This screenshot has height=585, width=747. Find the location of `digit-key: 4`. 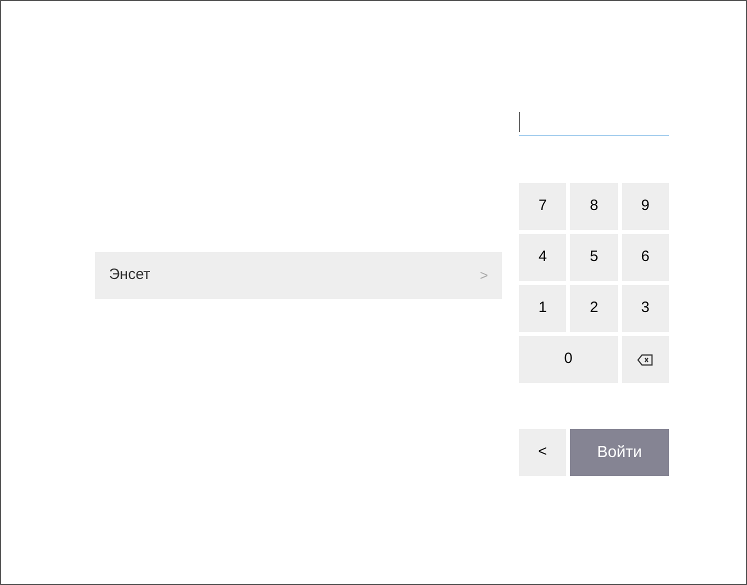

digit-key: 4 is located at coordinates (542, 257).